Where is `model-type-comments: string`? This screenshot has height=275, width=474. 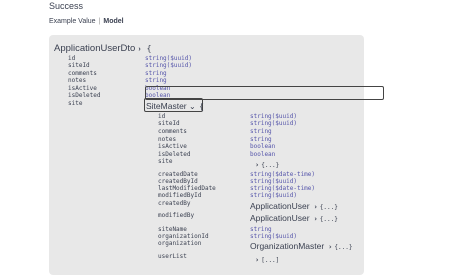
model-type-comments: string is located at coordinates (156, 73).